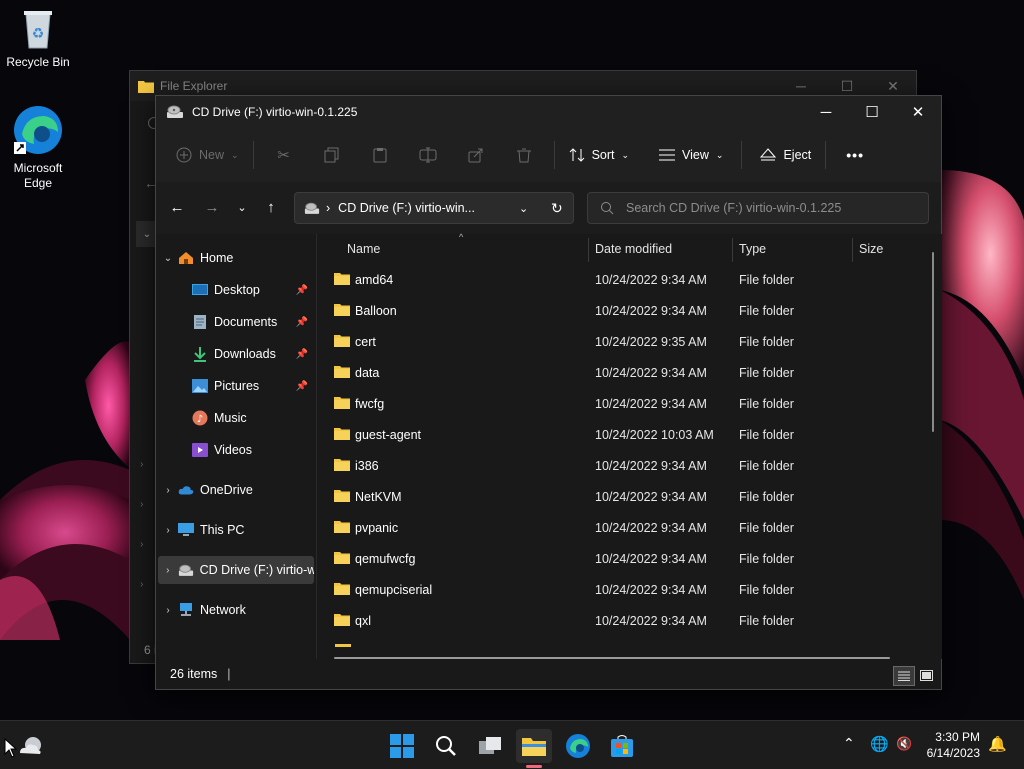 The image size is (1024, 769). Describe the element at coordinates (627, 620) in the screenshot. I see `file-row: qxl 10/24/2022 9:34 AM File folder` at that location.